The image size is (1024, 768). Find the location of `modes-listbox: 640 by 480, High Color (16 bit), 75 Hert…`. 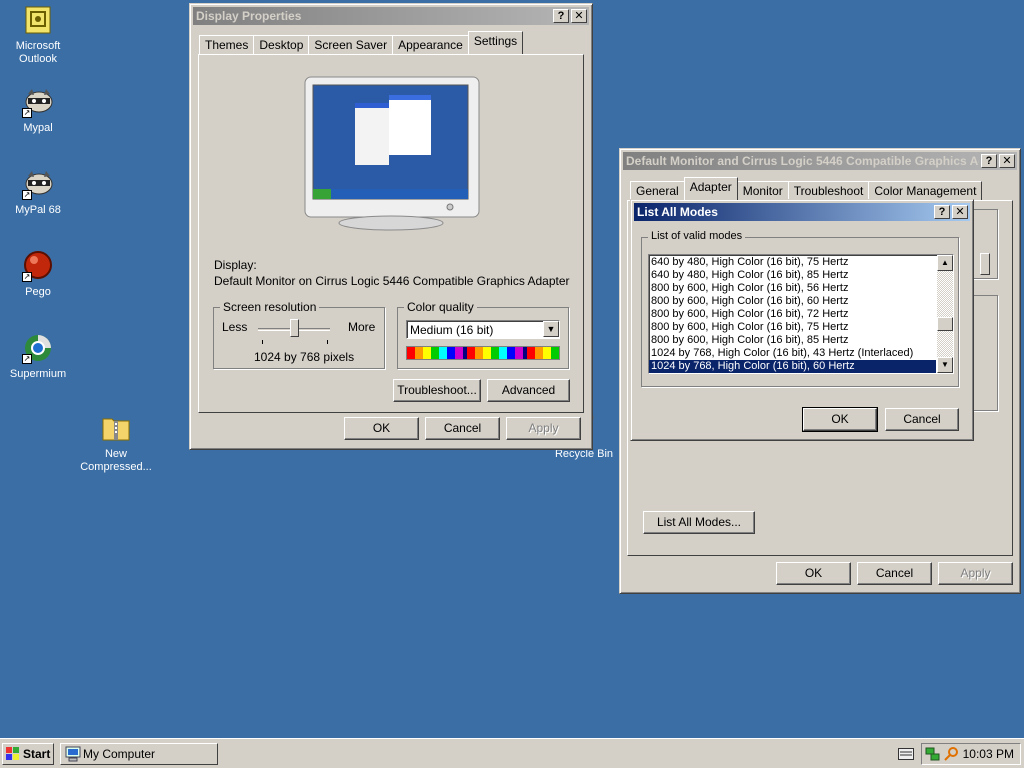

modes-listbox: 640 by 480, High Color (16 bit), 75 Hert… is located at coordinates (801, 314).